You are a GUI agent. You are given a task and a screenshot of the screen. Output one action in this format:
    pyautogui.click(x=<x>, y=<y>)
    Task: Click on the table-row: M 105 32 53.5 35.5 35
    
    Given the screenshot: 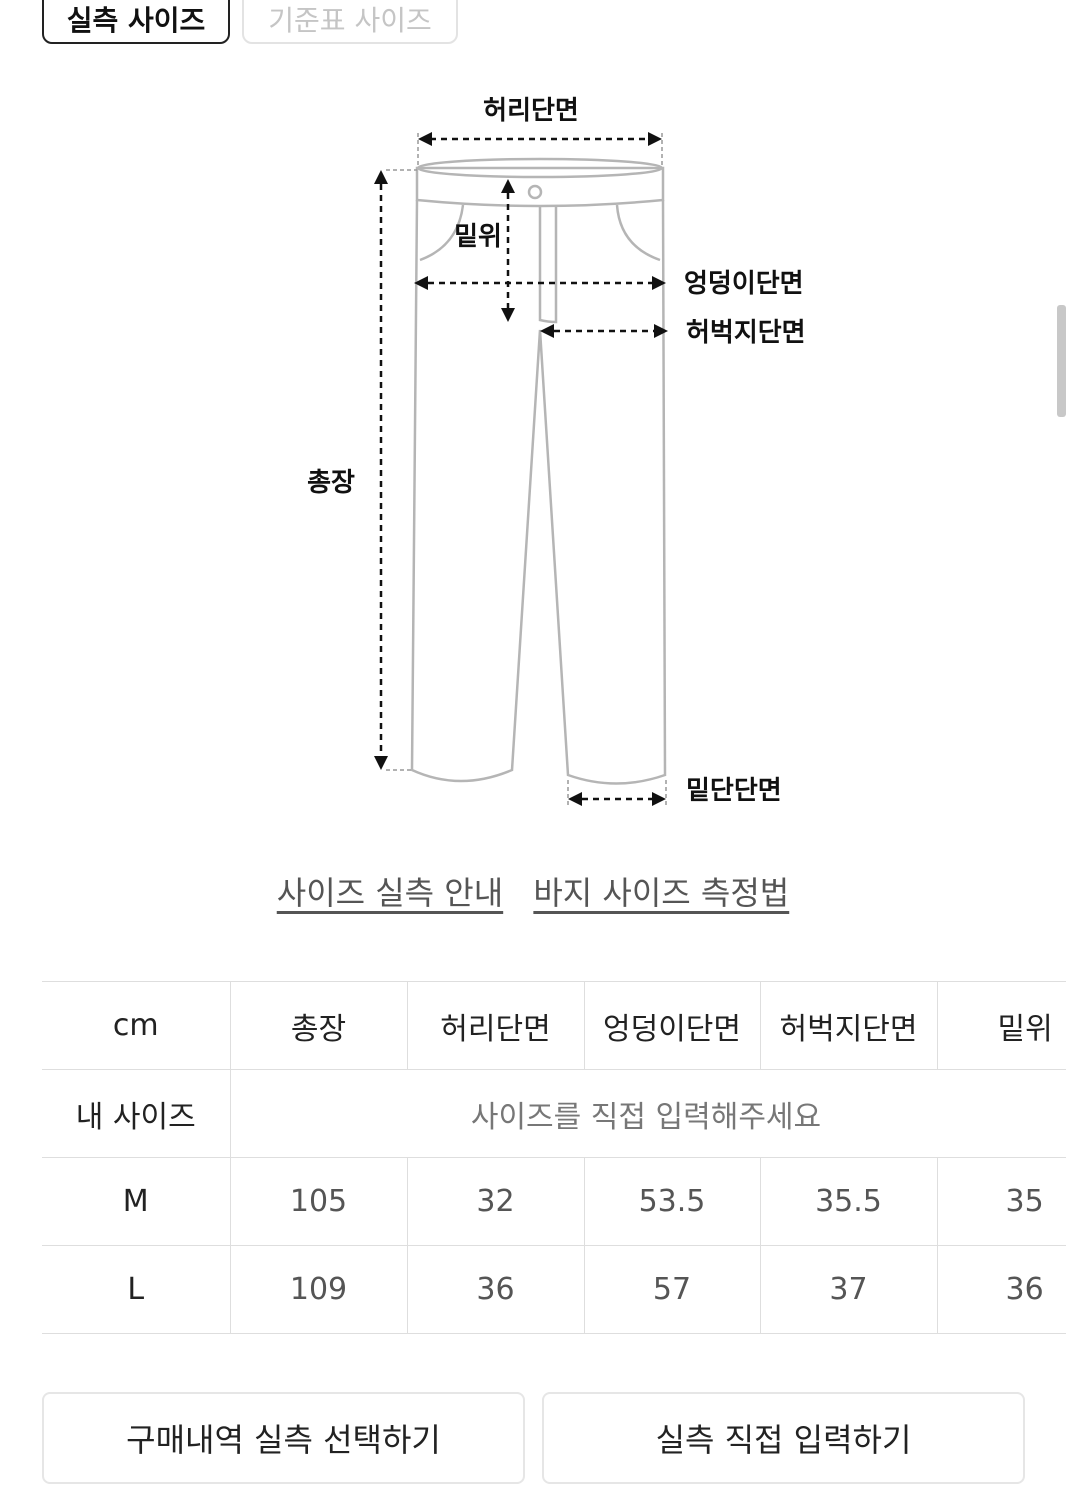 What is the action you would take?
    pyautogui.click(x=554, y=1201)
    